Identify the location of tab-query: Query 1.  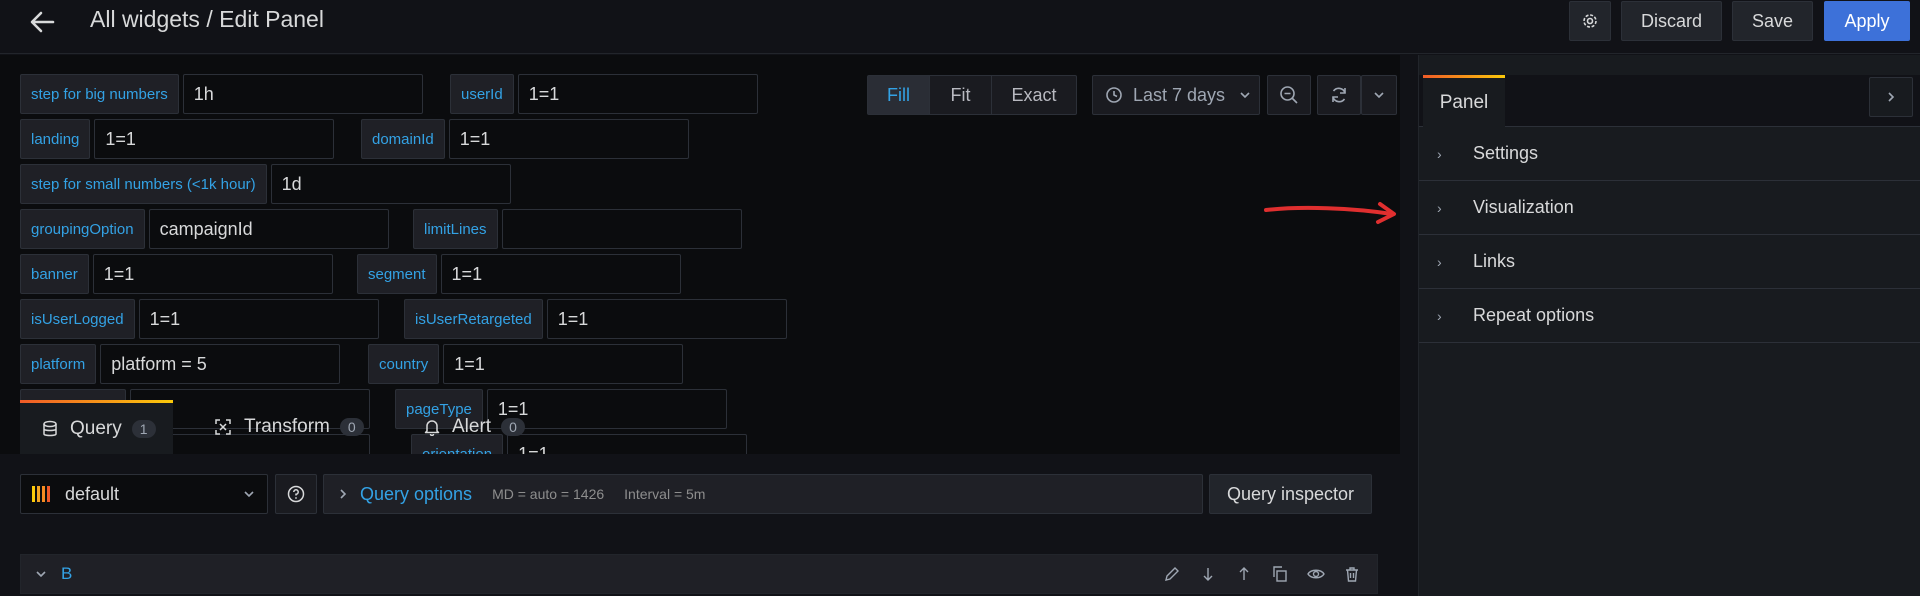
(96, 427).